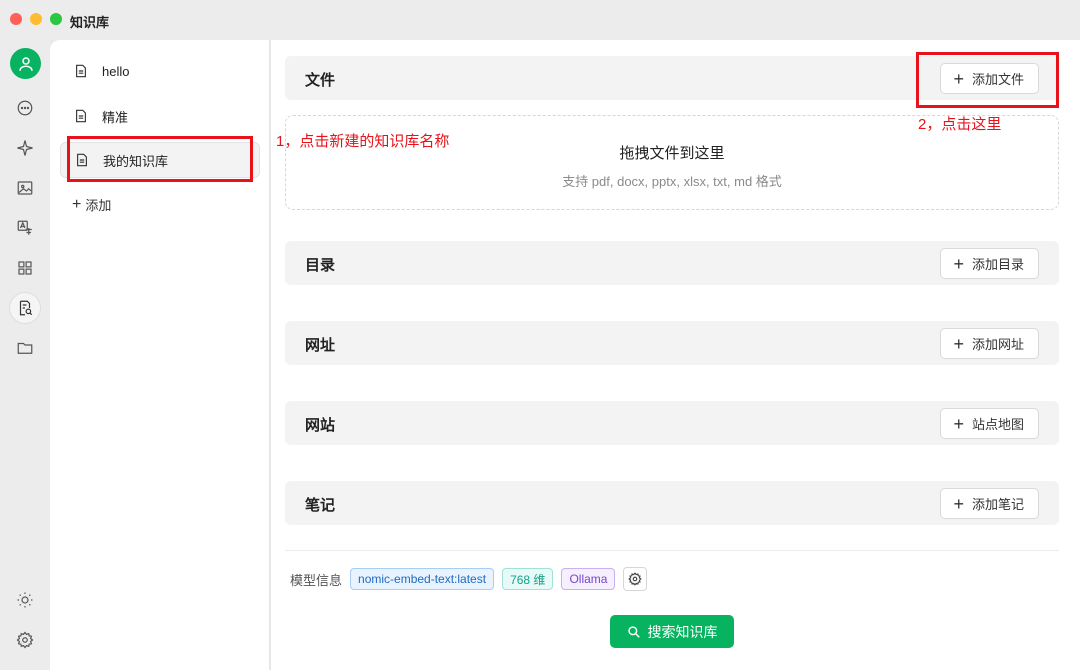 The height and width of the screenshot is (670, 1080). What do you see at coordinates (90, 22) in the screenshot?
I see `window-title: 知识库` at bounding box center [90, 22].